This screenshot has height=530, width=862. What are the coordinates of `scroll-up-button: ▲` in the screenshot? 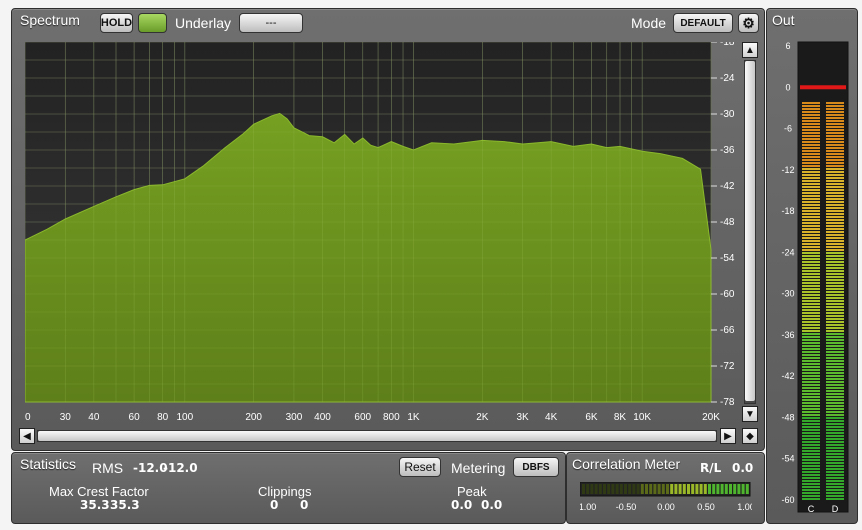 It's located at (750, 50).